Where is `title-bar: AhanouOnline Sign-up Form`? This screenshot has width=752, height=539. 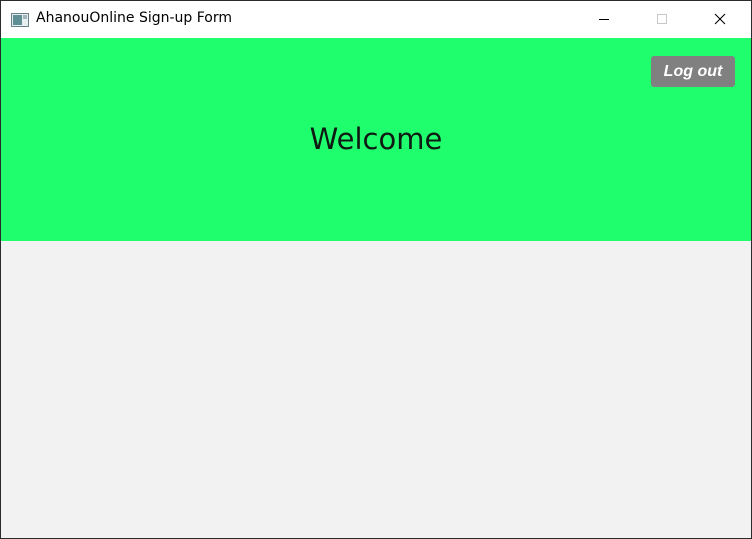 title-bar: AhanouOnline Sign-up Form is located at coordinates (376, 19).